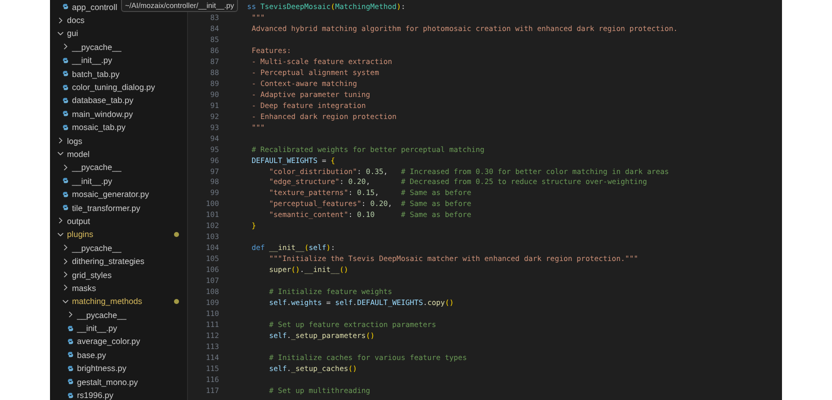 This screenshot has height=400, width=832. Describe the element at coordinates (118, 127) in the screenshot. I see `tree-item: mosaic_tab.py` at that location.